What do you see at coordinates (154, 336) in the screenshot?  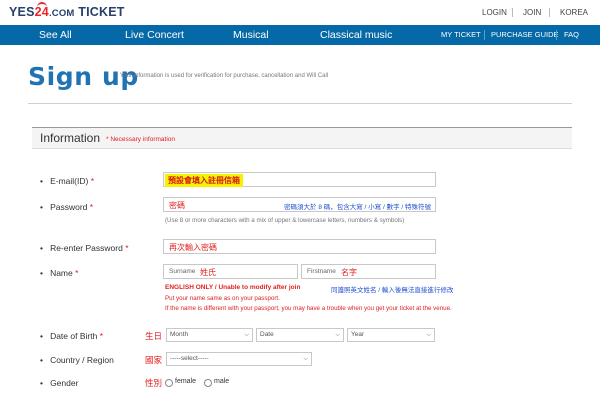 I see `dob-zh-label: 生日` at bounding box center [154, 336].